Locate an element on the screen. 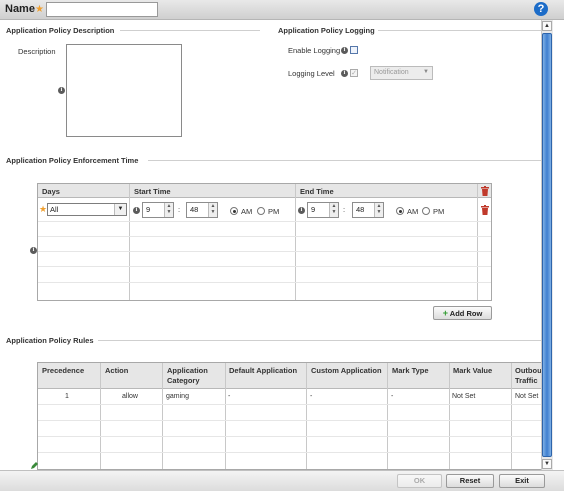  reset-button: Reset is located at coordinates (470, 481).